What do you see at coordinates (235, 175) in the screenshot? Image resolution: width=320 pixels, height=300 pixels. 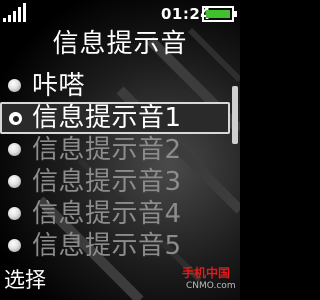 I see `scrollbar` at bounding box center [235, 175].